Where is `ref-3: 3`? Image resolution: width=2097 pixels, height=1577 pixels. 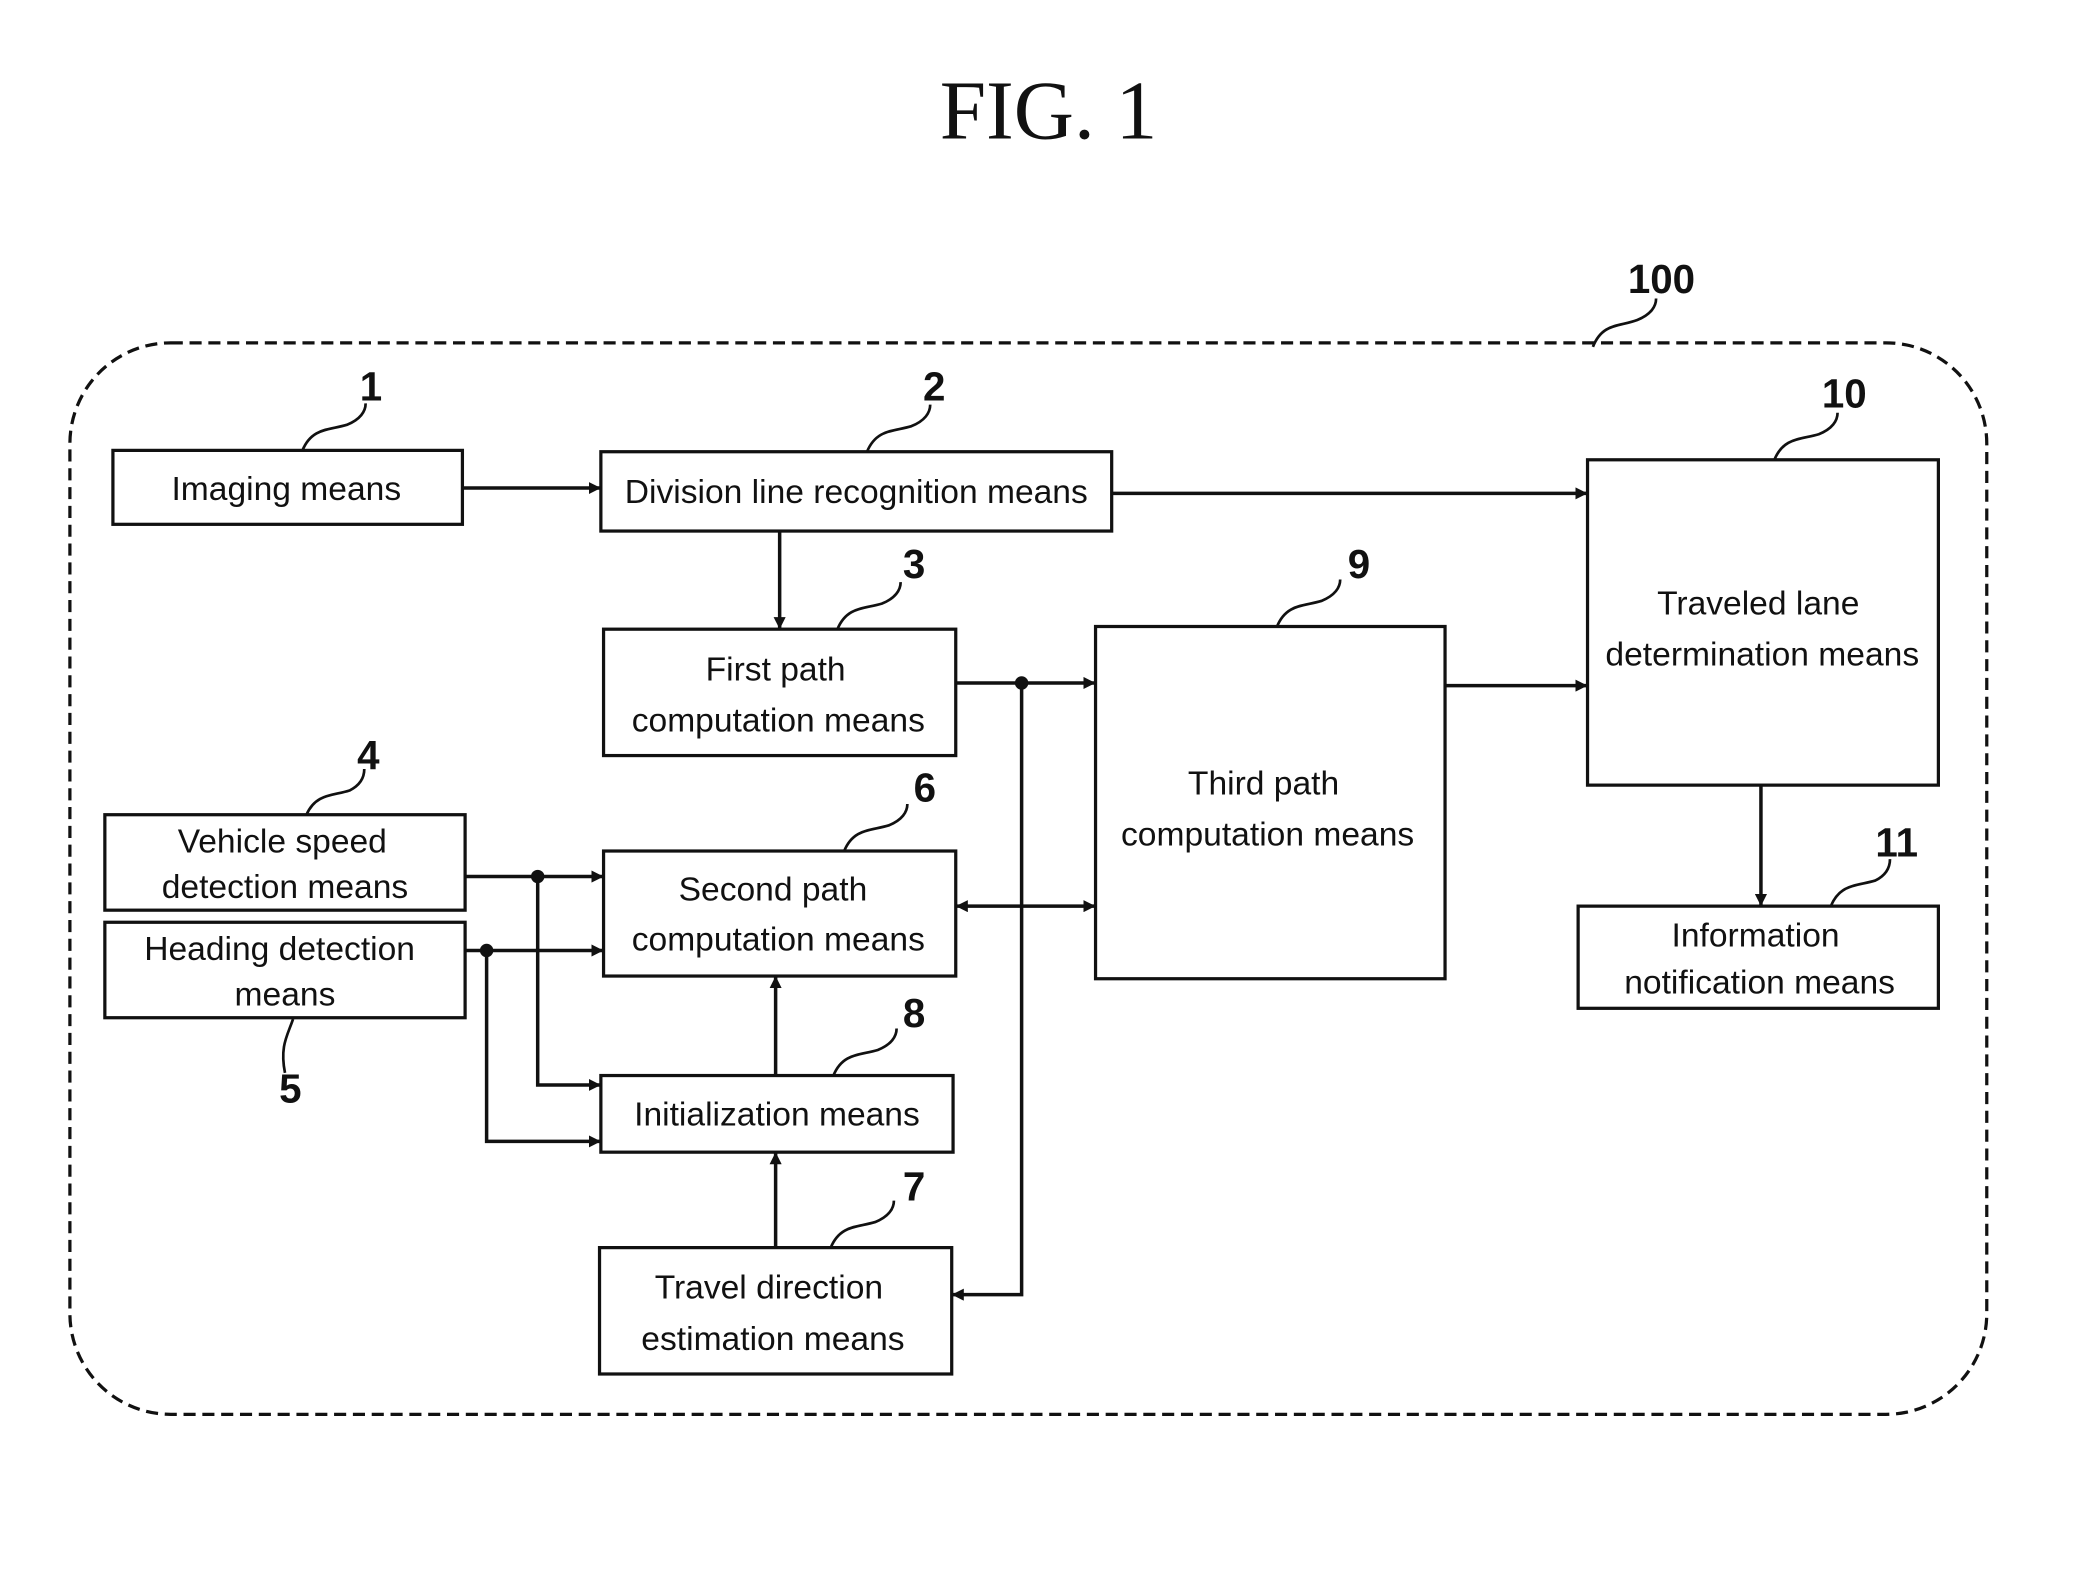
ref-3: 3 is located at coordinates (914, 564).